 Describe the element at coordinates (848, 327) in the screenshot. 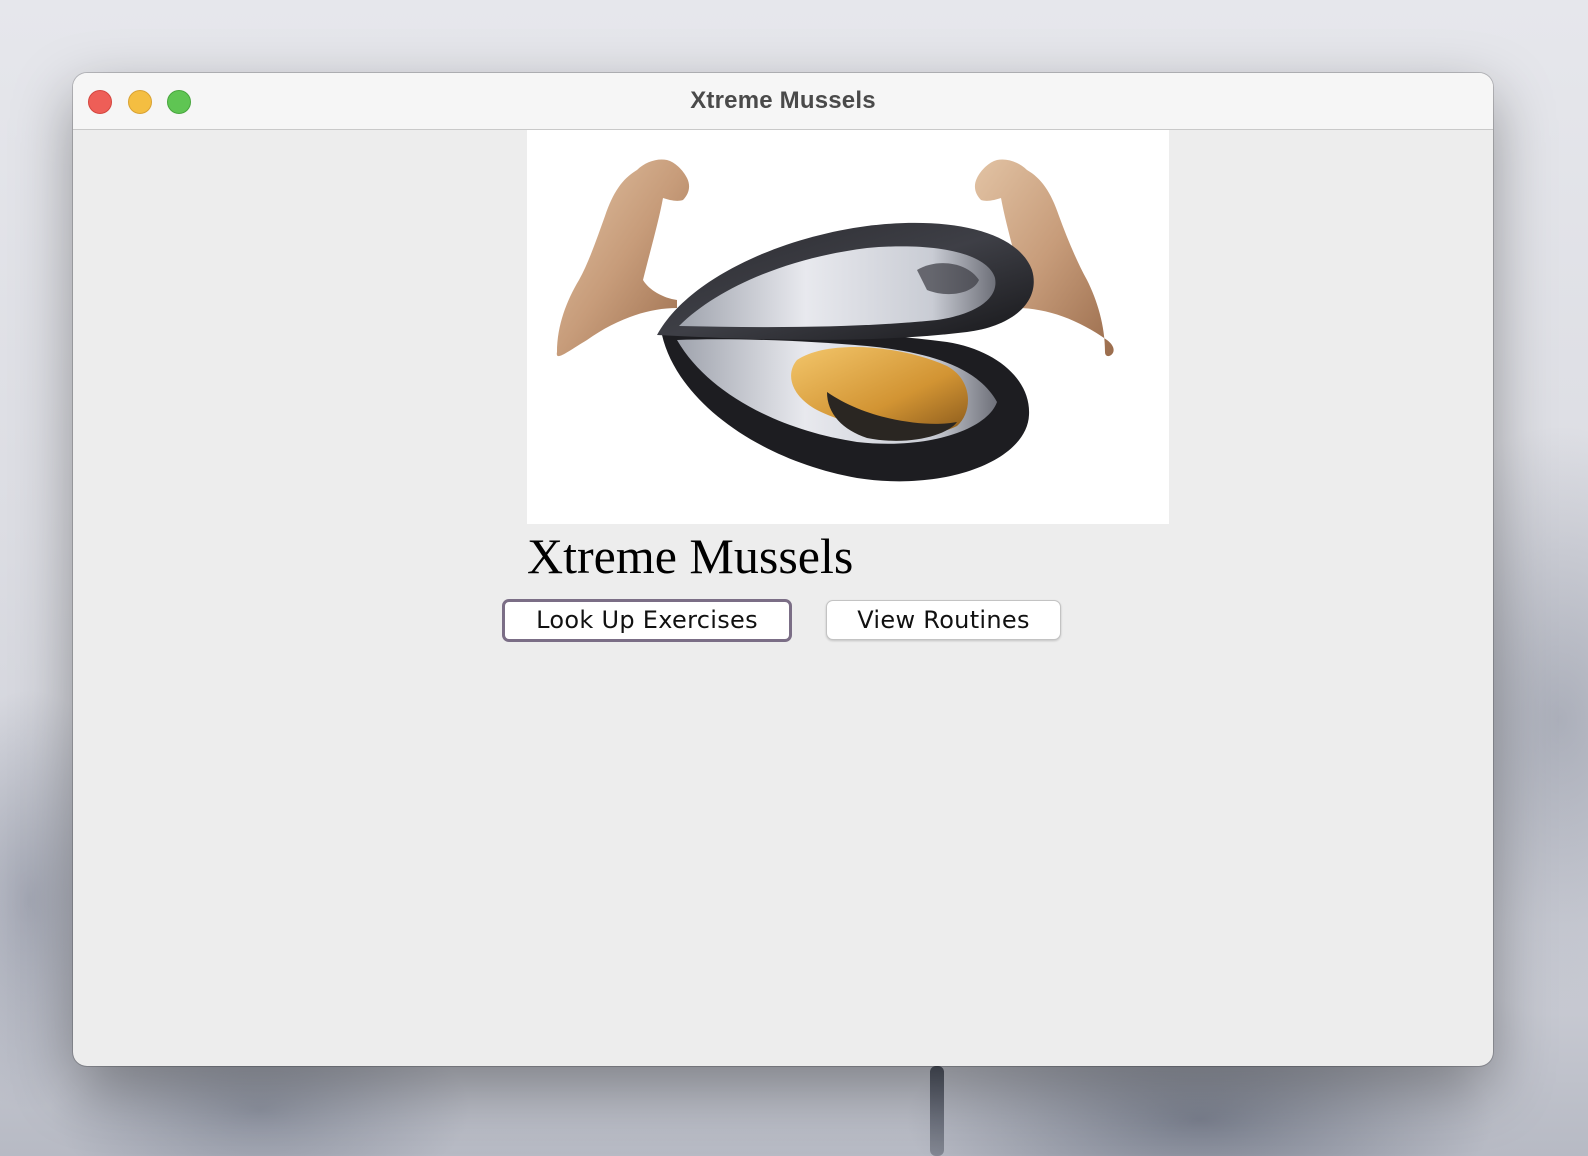

I see `flexing-mussel-logo-icon` at that location.